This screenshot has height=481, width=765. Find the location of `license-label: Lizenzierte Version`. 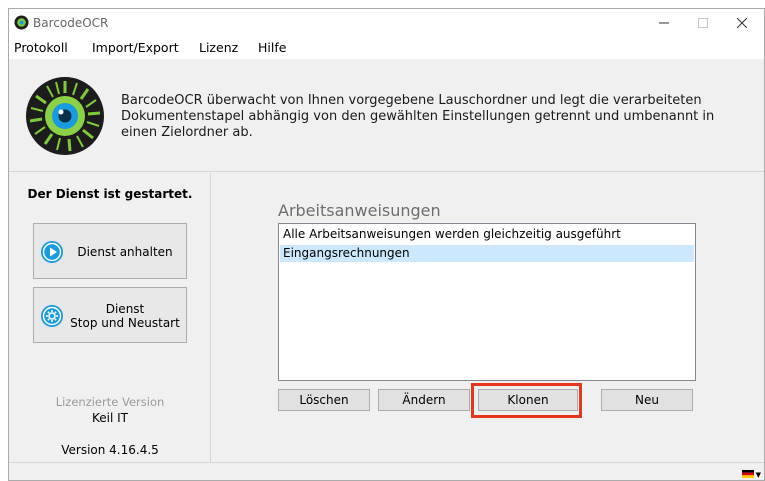

license-label: Lizenzierte Version is located at coordinates (110, 402).